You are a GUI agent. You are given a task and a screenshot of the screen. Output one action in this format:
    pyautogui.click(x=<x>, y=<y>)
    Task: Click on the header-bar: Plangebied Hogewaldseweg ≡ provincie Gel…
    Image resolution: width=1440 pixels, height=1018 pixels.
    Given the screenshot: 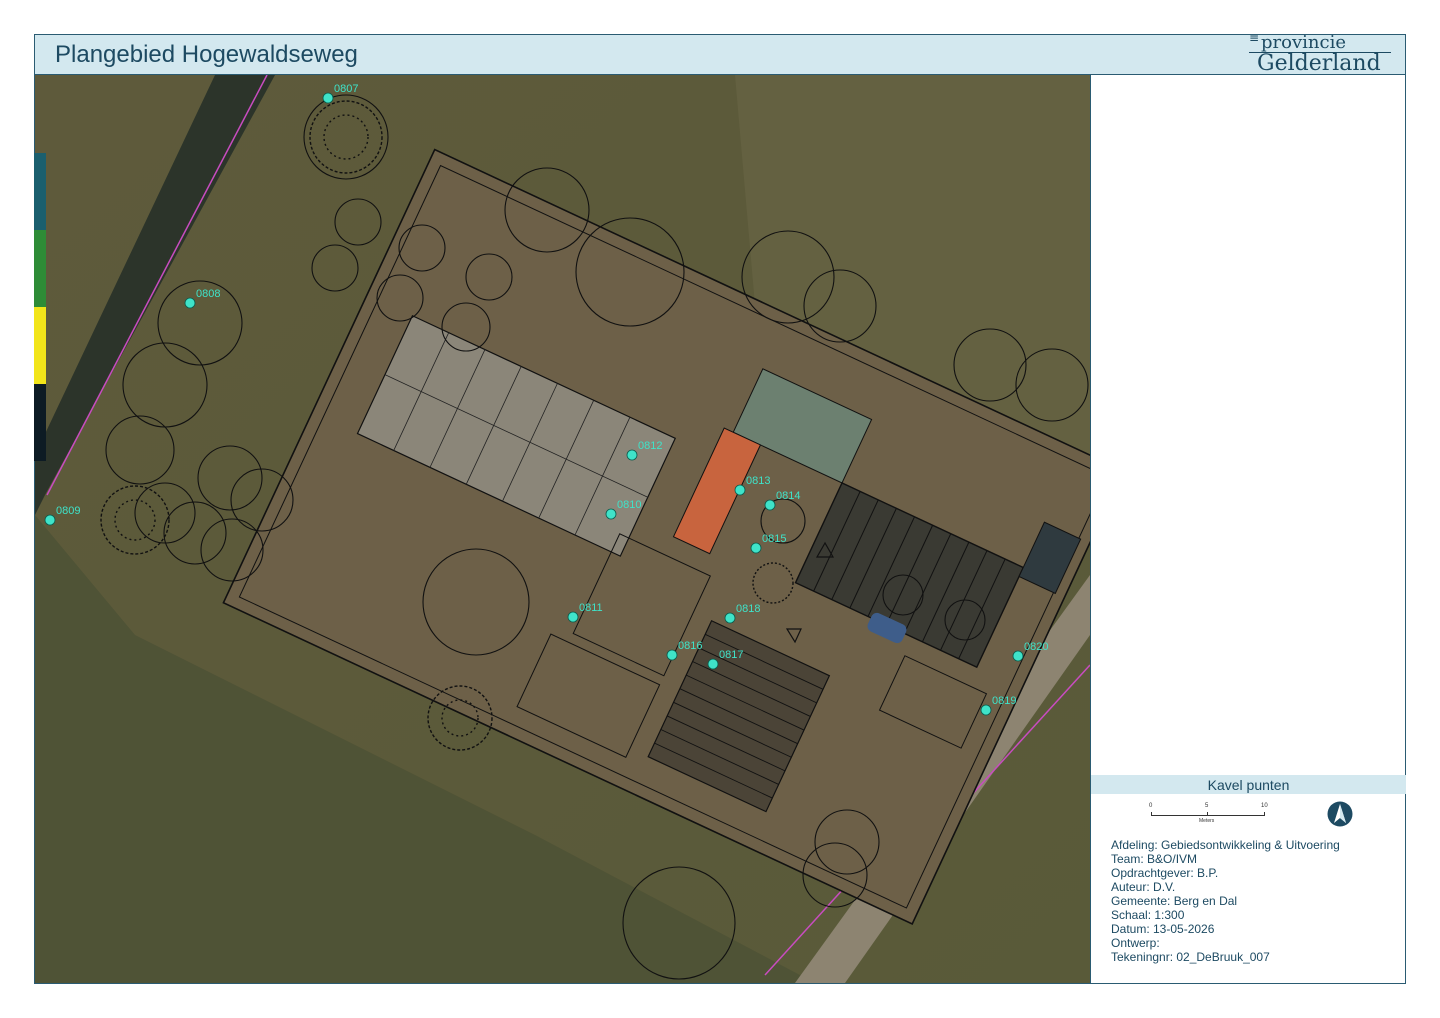 What is the action you would take?
    pyautogui.click(x=720, y=54)
    